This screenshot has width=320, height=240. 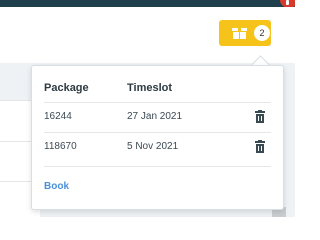 I want to click on package-icon, so click(x=239, y=33).